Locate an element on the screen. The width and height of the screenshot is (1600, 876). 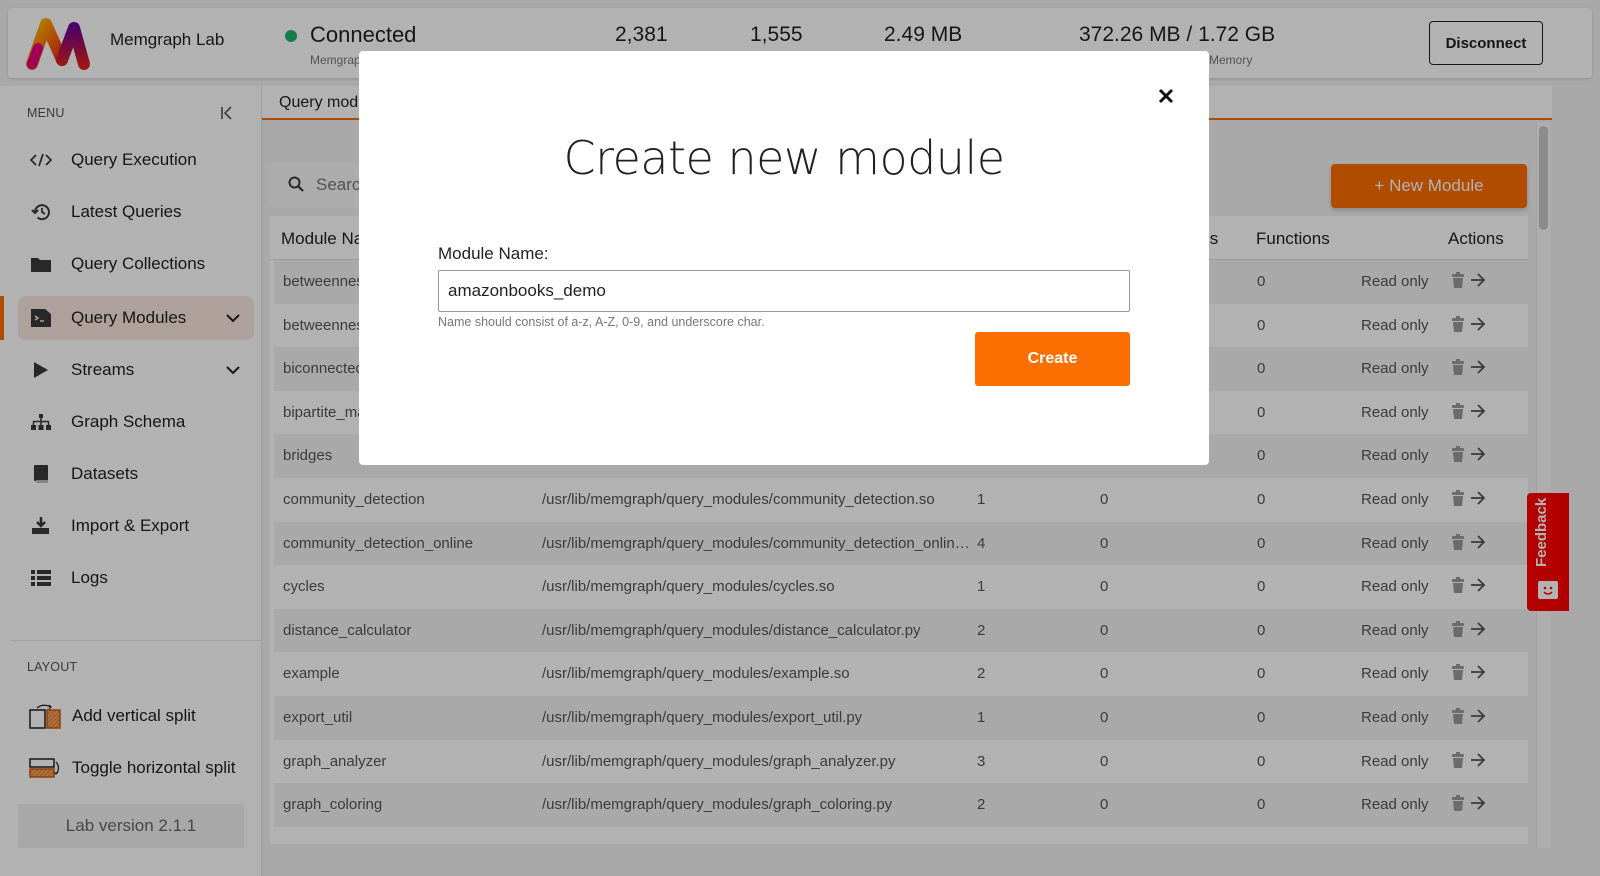
module-name-input is located at coordinates (784, 291).